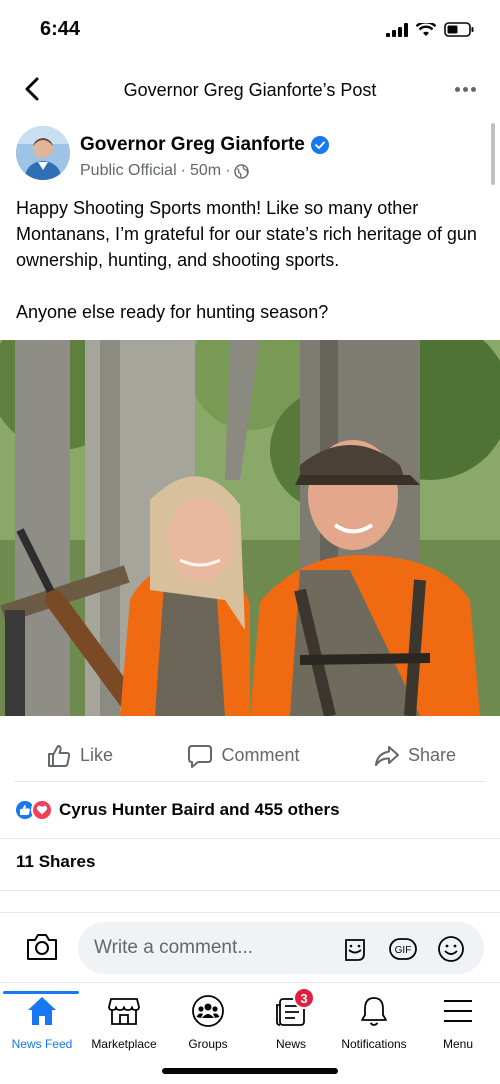 The width and height of the screenshot is (500, 1084). What do you see at coordinates (250, 31) in the screenshot?
I see `status-bar: 6:44` at bounding box center [250, 31].